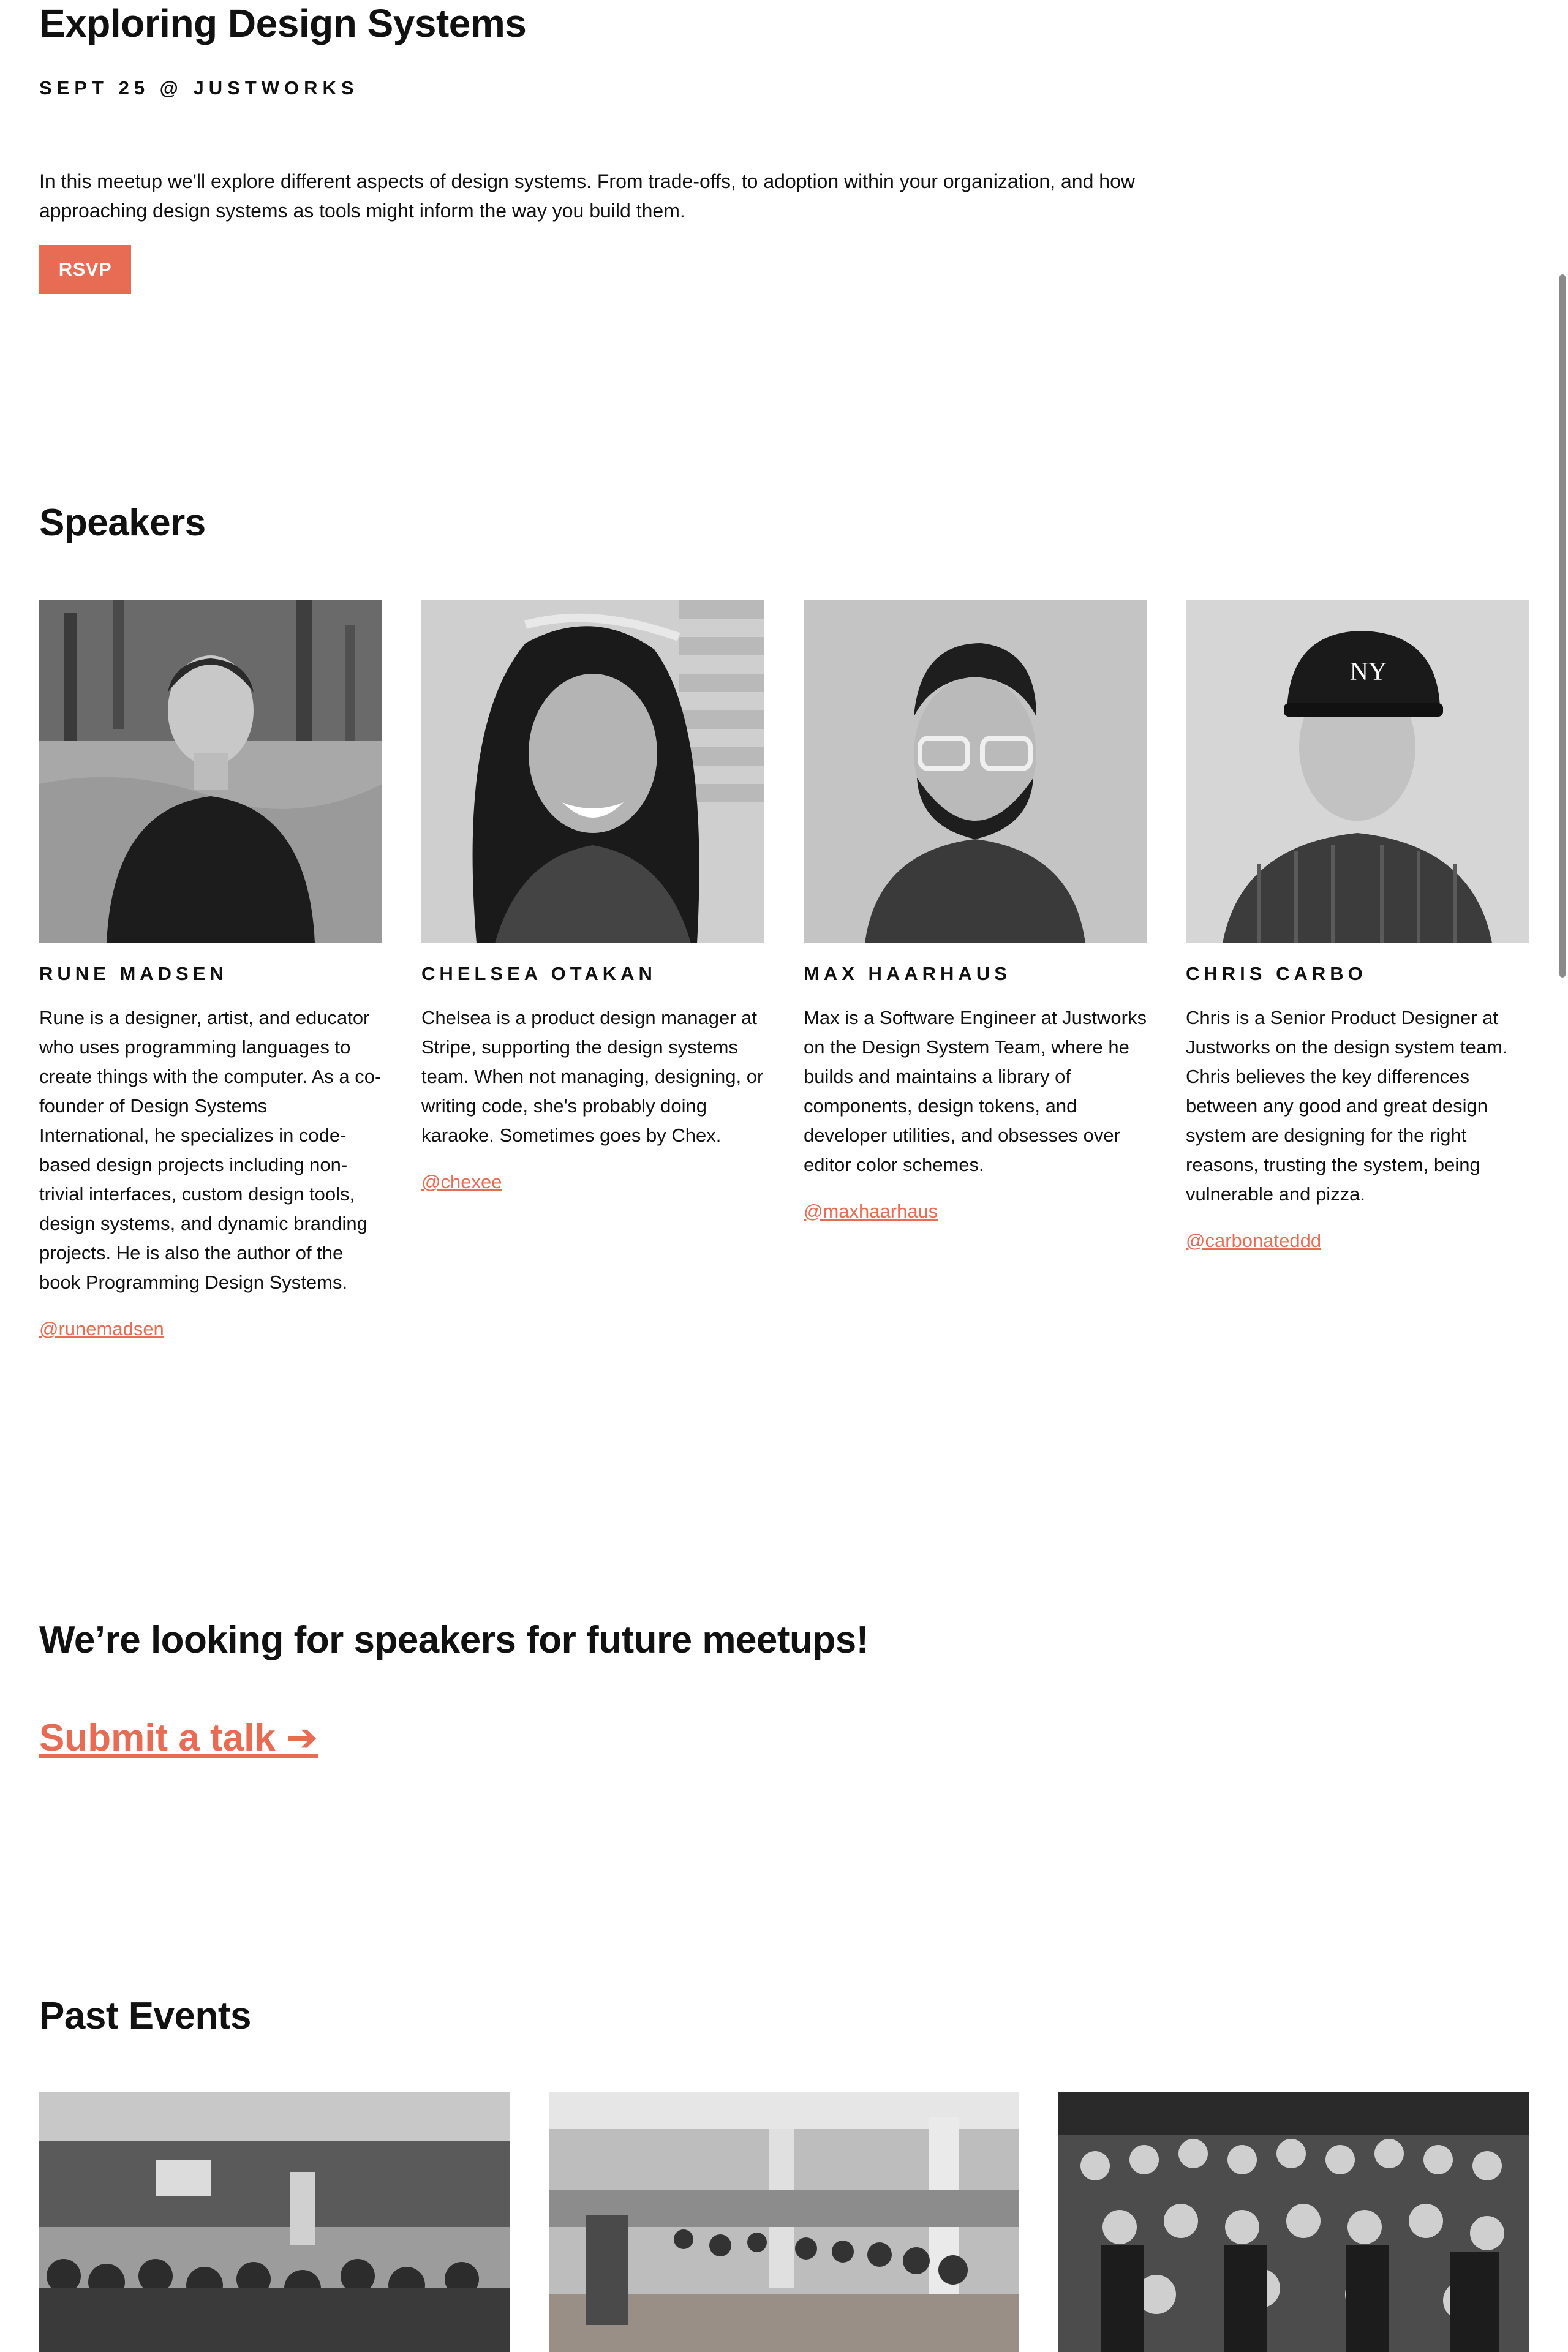 The width and height of the screenshot is (1568, 2352). What do you see at coordinates (146, 2016) in the screenshot?
I see `past-events-heading: Past Events` at bounding box center [146, 2016].